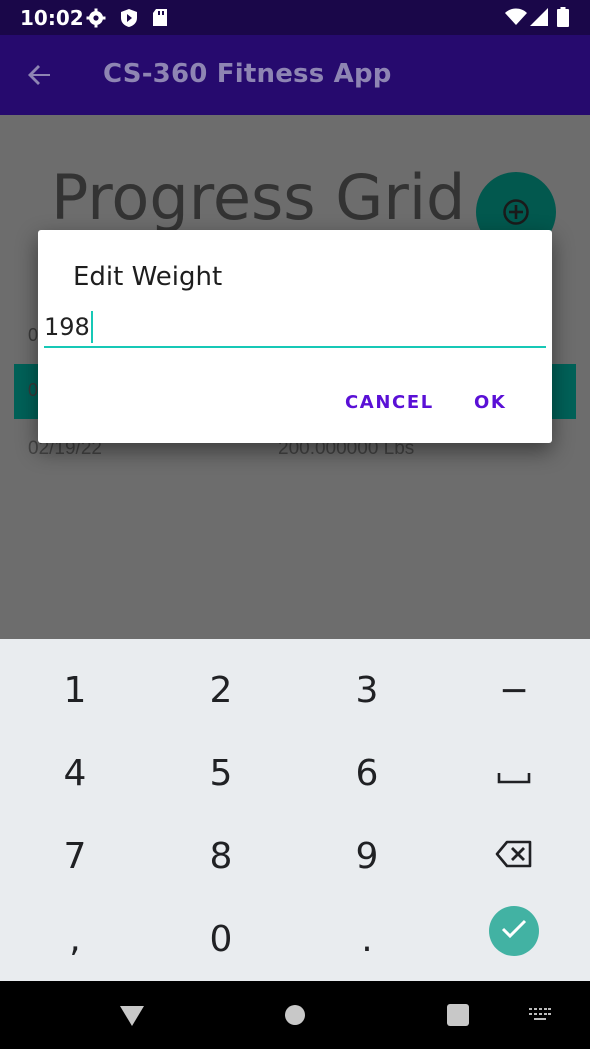 This screenshot has height=1049, width=590. I want to click on recents-square-icon, so click(458, 1017).